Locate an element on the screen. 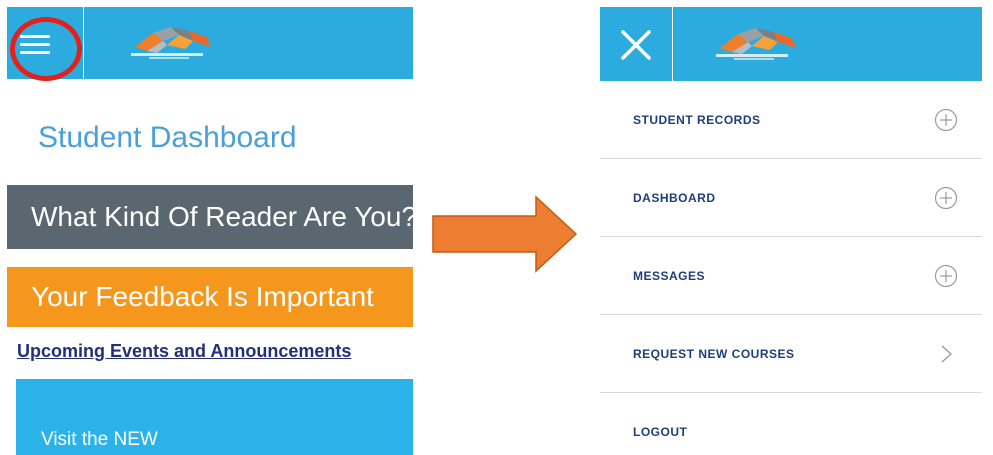  menu-item-label: REQUEST NEW COURSES is located at coordinates (714, 353).